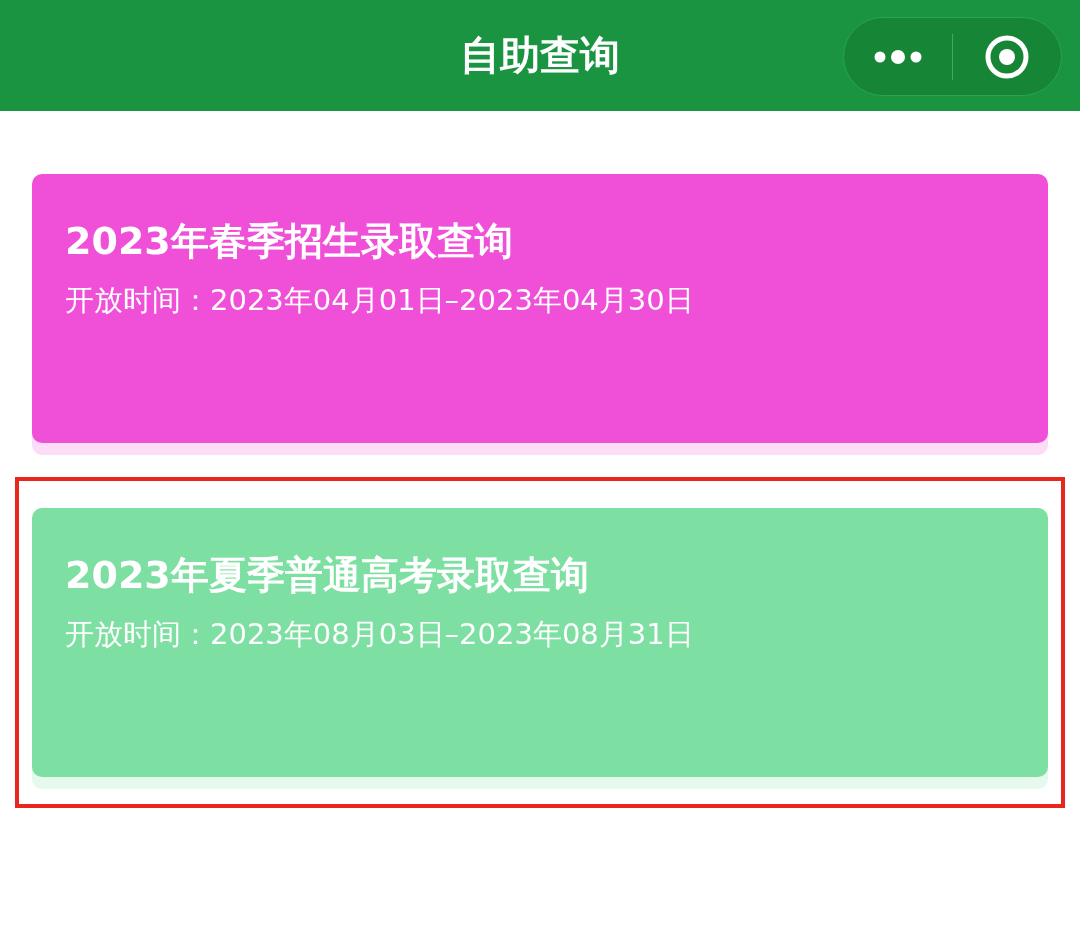 This screenshot has width=1080, height=948. I want to click on target-icon, so click(1007, 56).